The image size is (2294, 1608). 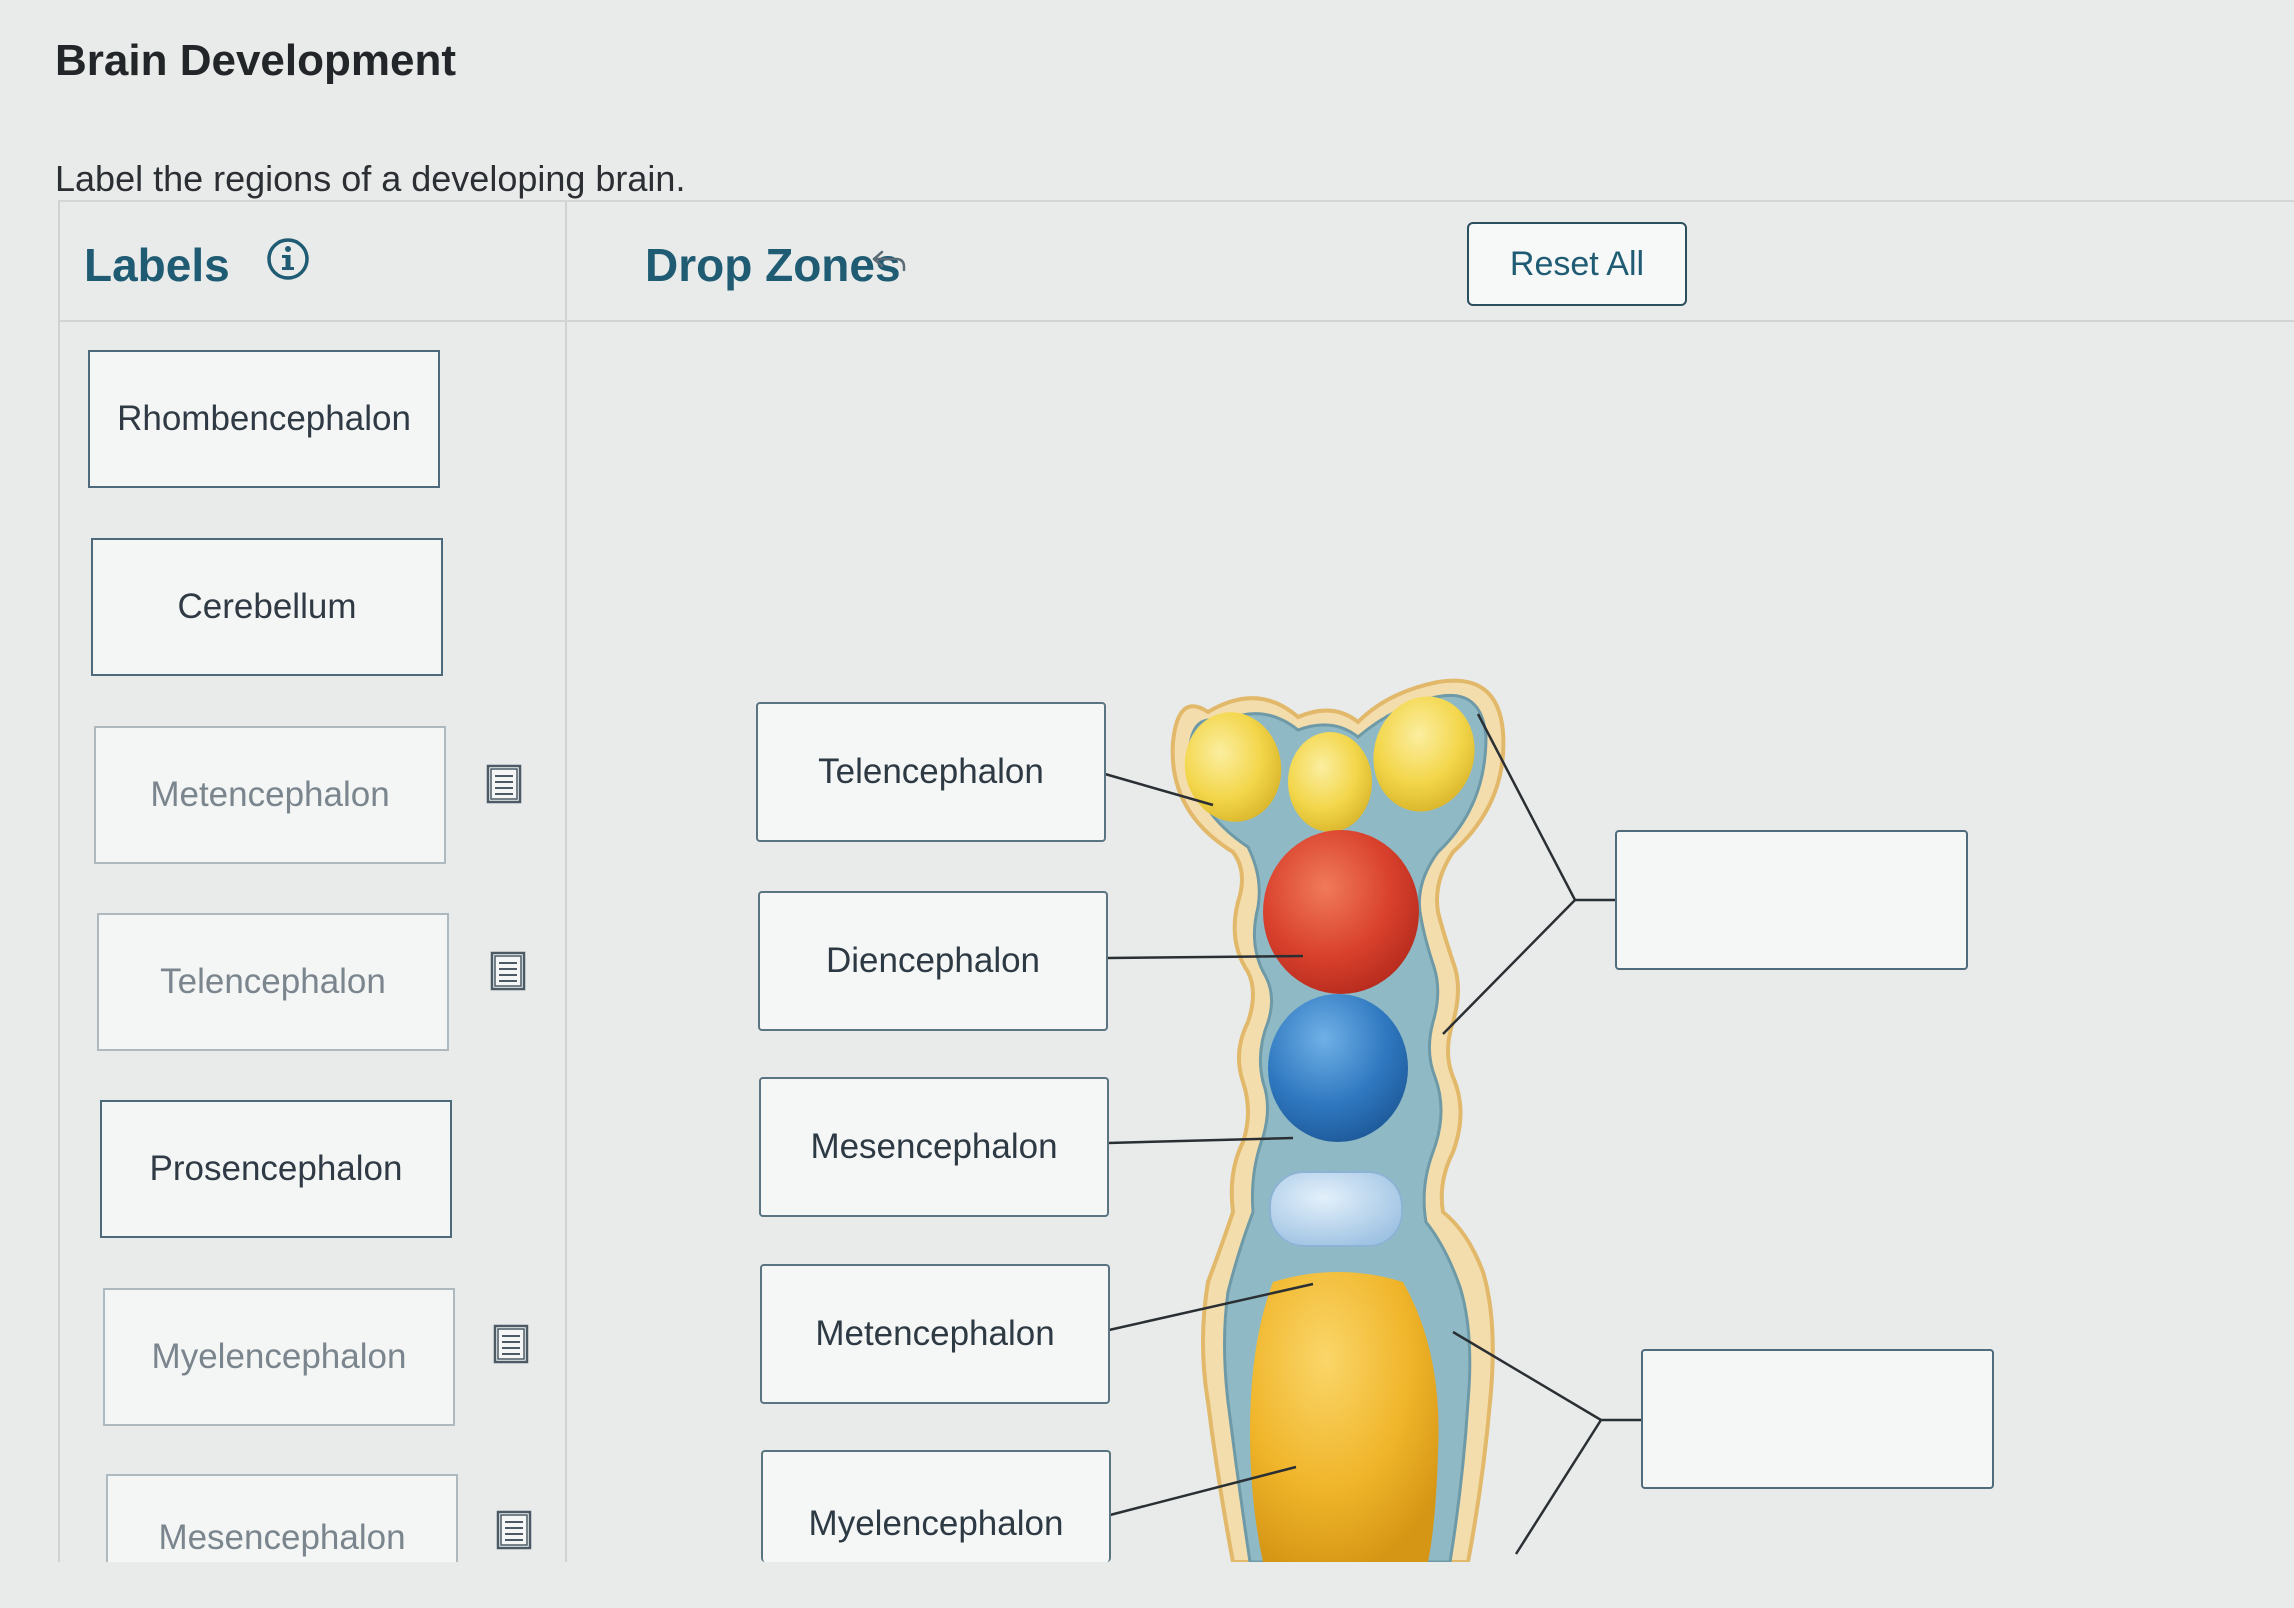 I want to click on bracket-line-upper-bottom, so click(x=1509, y=967).